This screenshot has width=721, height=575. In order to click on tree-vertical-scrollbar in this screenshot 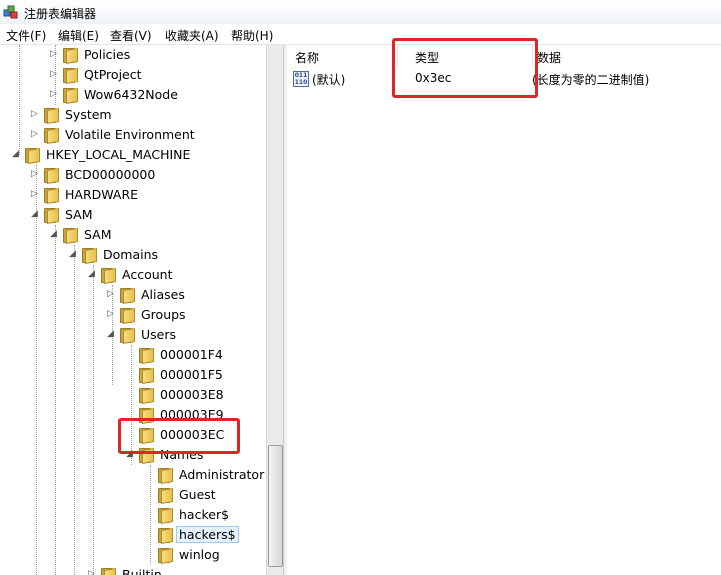, I will do `click(274, 310)`.